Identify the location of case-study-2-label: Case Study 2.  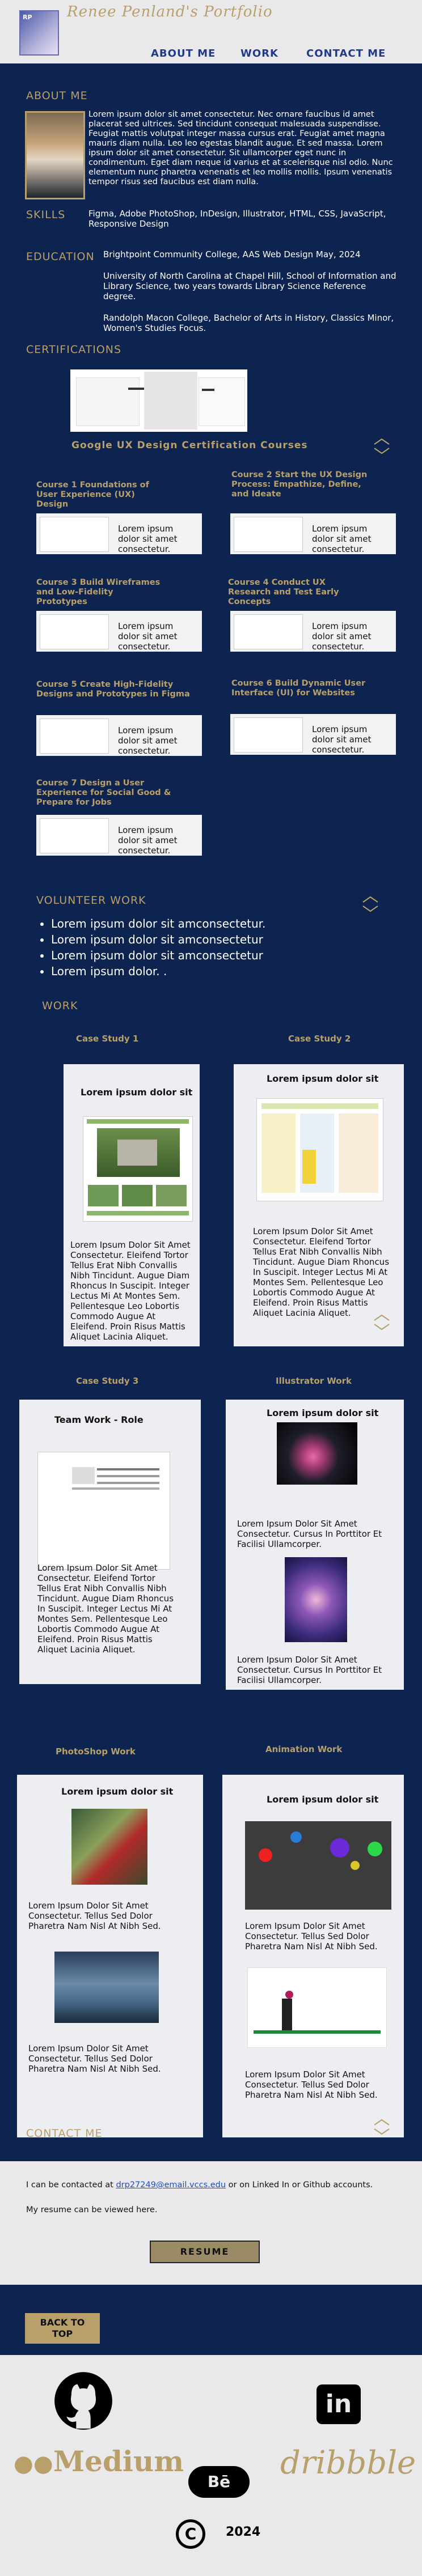
(320, 1039).